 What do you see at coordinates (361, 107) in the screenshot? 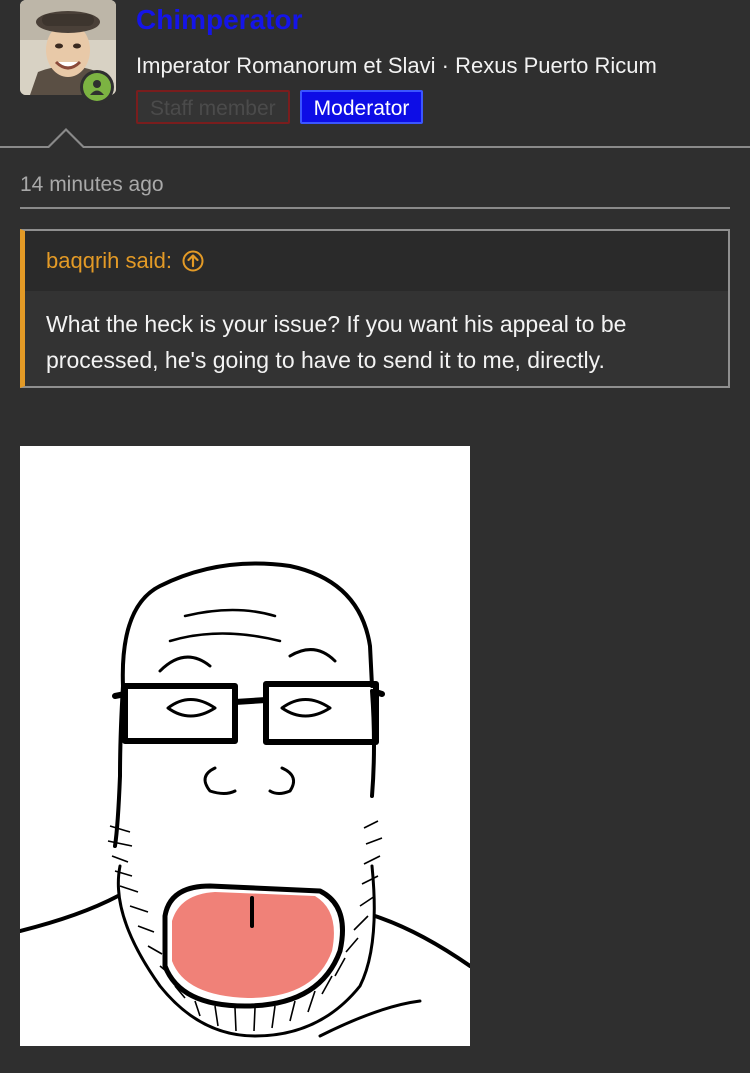
I see `moderator-banner: Moderator` at bounding box center [361, 107].